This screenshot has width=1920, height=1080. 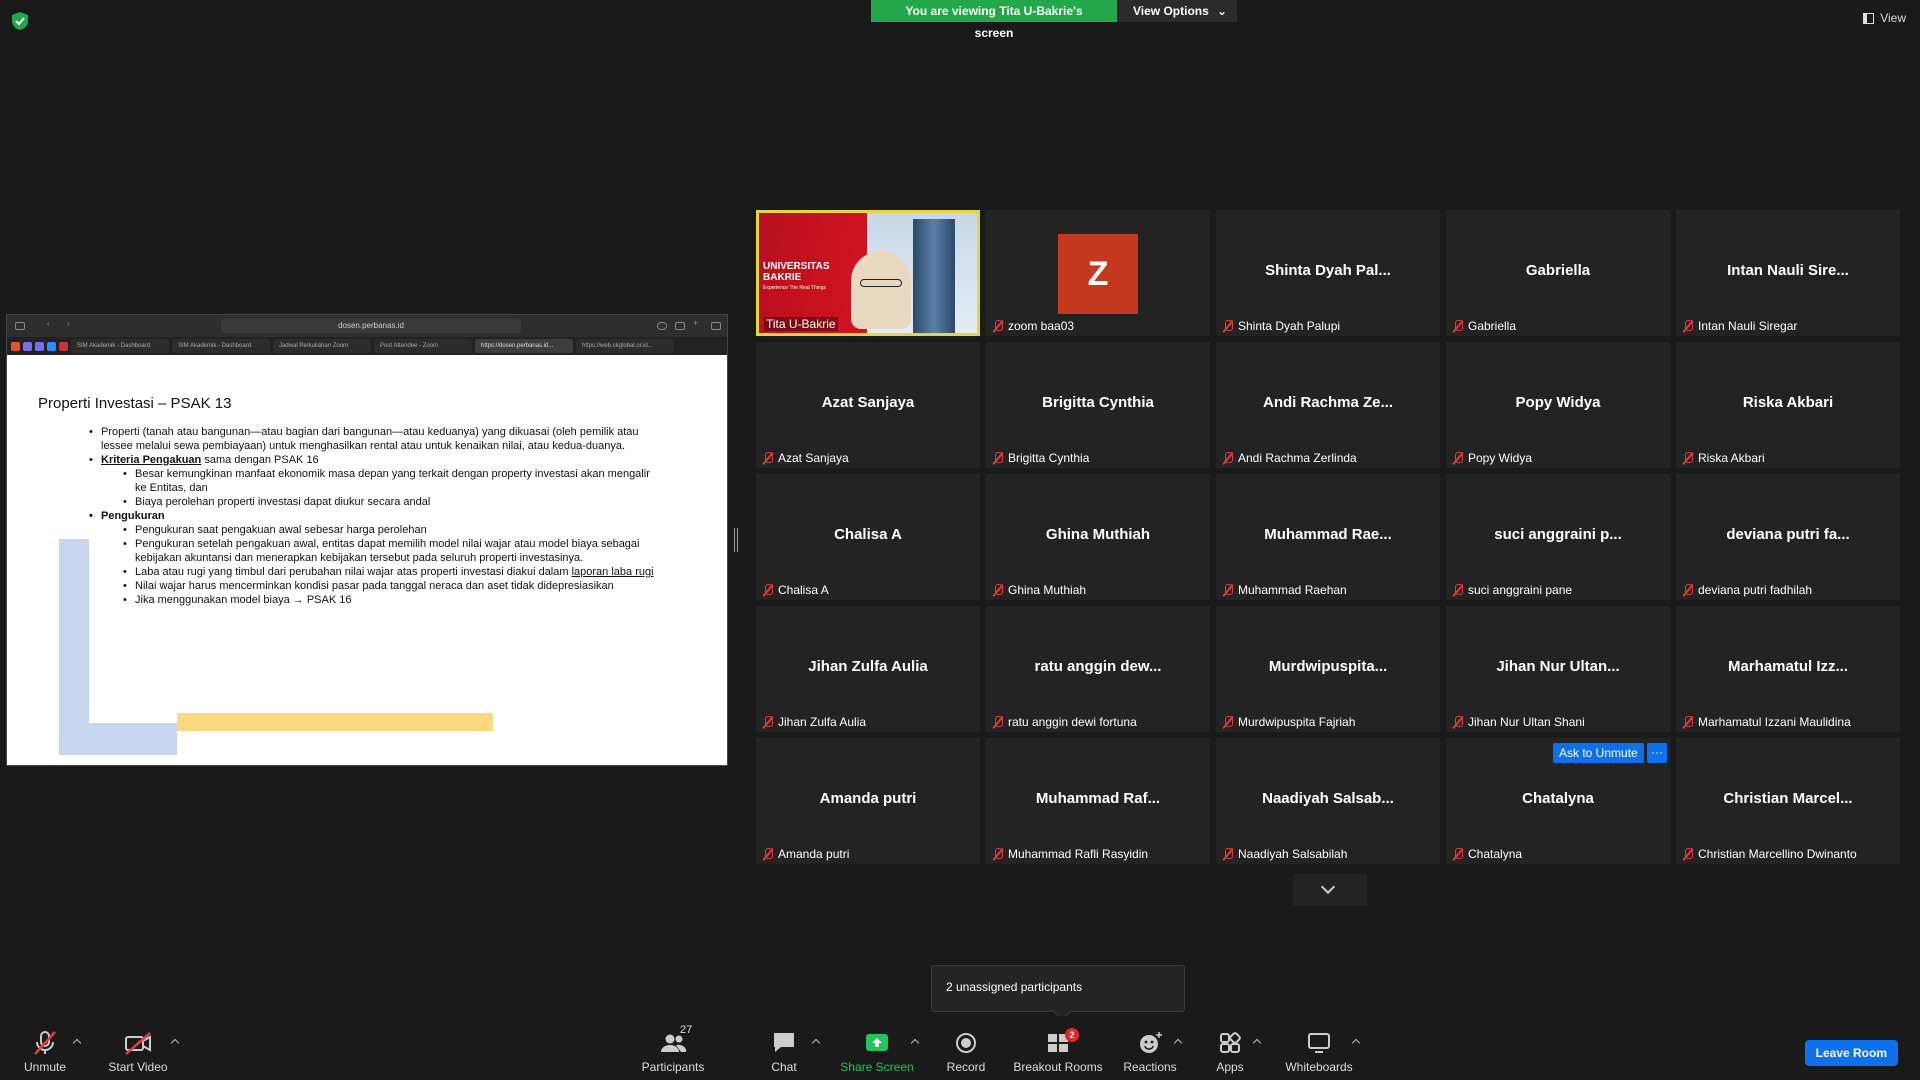 I want to click on participant-tile: Jihan Nur Ultan... Jihan Nur Ultan Shani, so click(x=1558, y=669).